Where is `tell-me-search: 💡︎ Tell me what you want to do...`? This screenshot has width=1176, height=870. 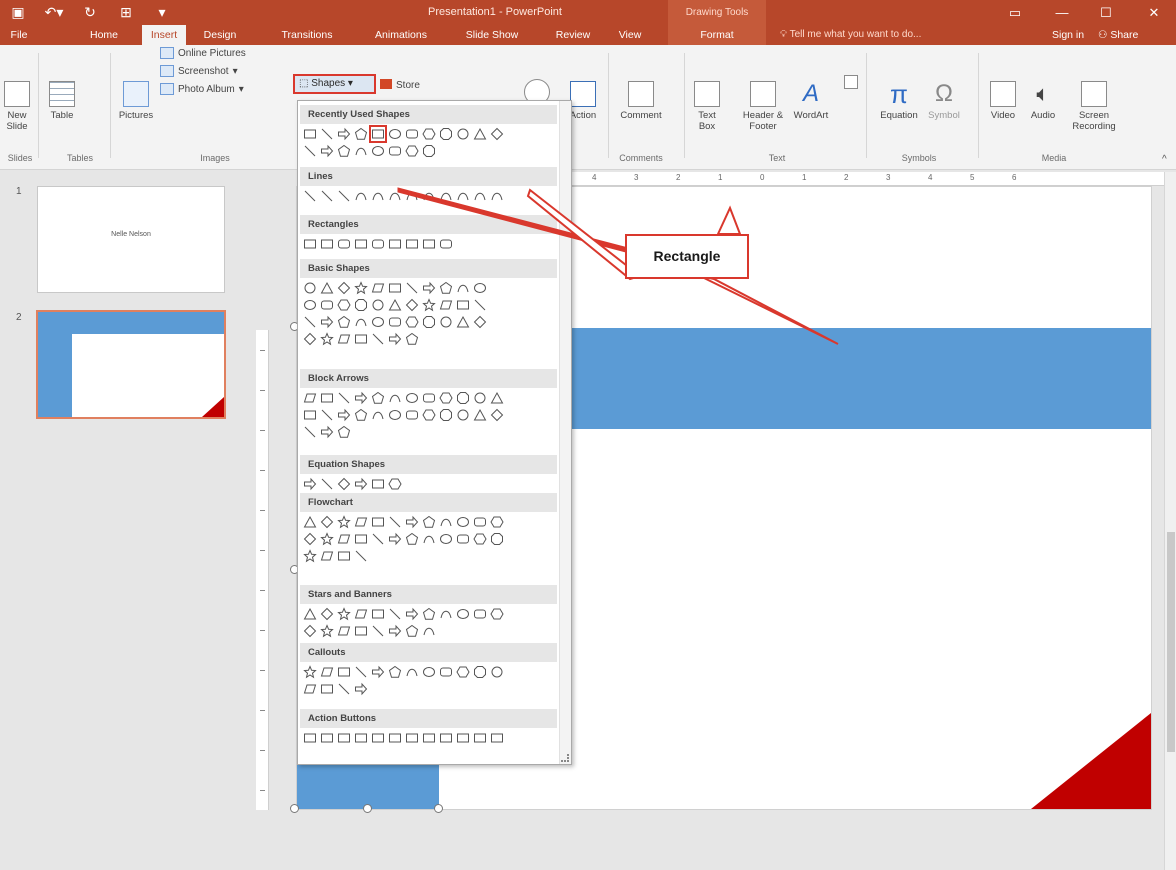
tell-me-search: 💡︎ Tell me what you want to do... is located at coordinates (850, 35).